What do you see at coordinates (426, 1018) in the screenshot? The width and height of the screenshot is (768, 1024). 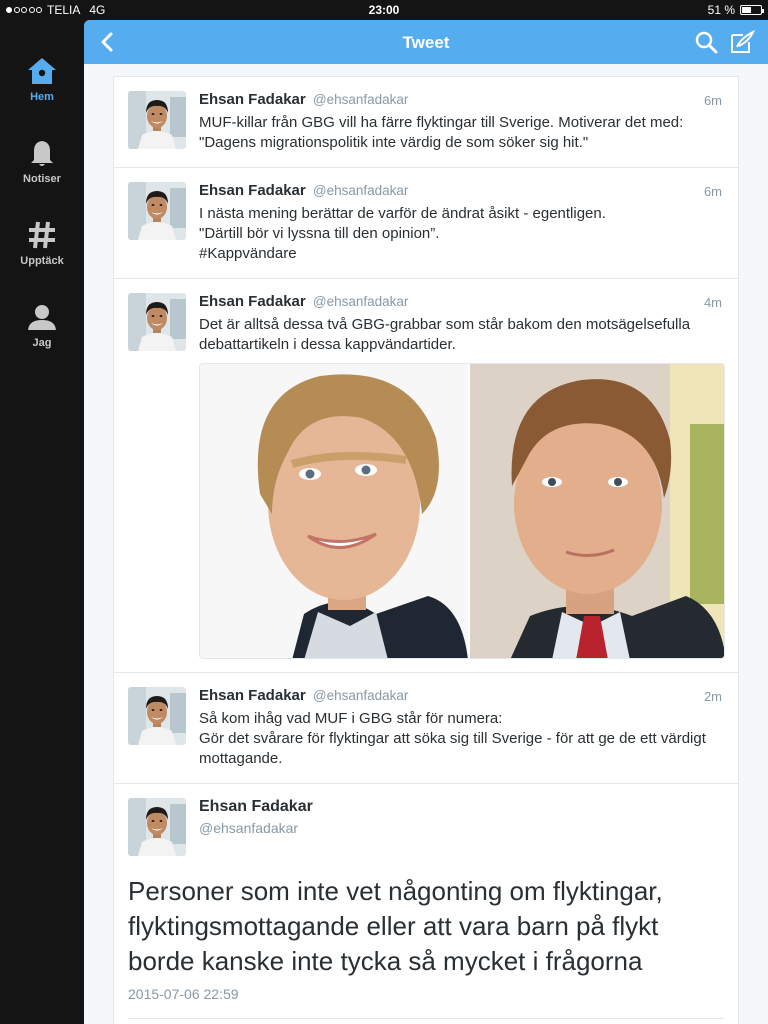 I see `divider` at bounding box center [426, 1018].